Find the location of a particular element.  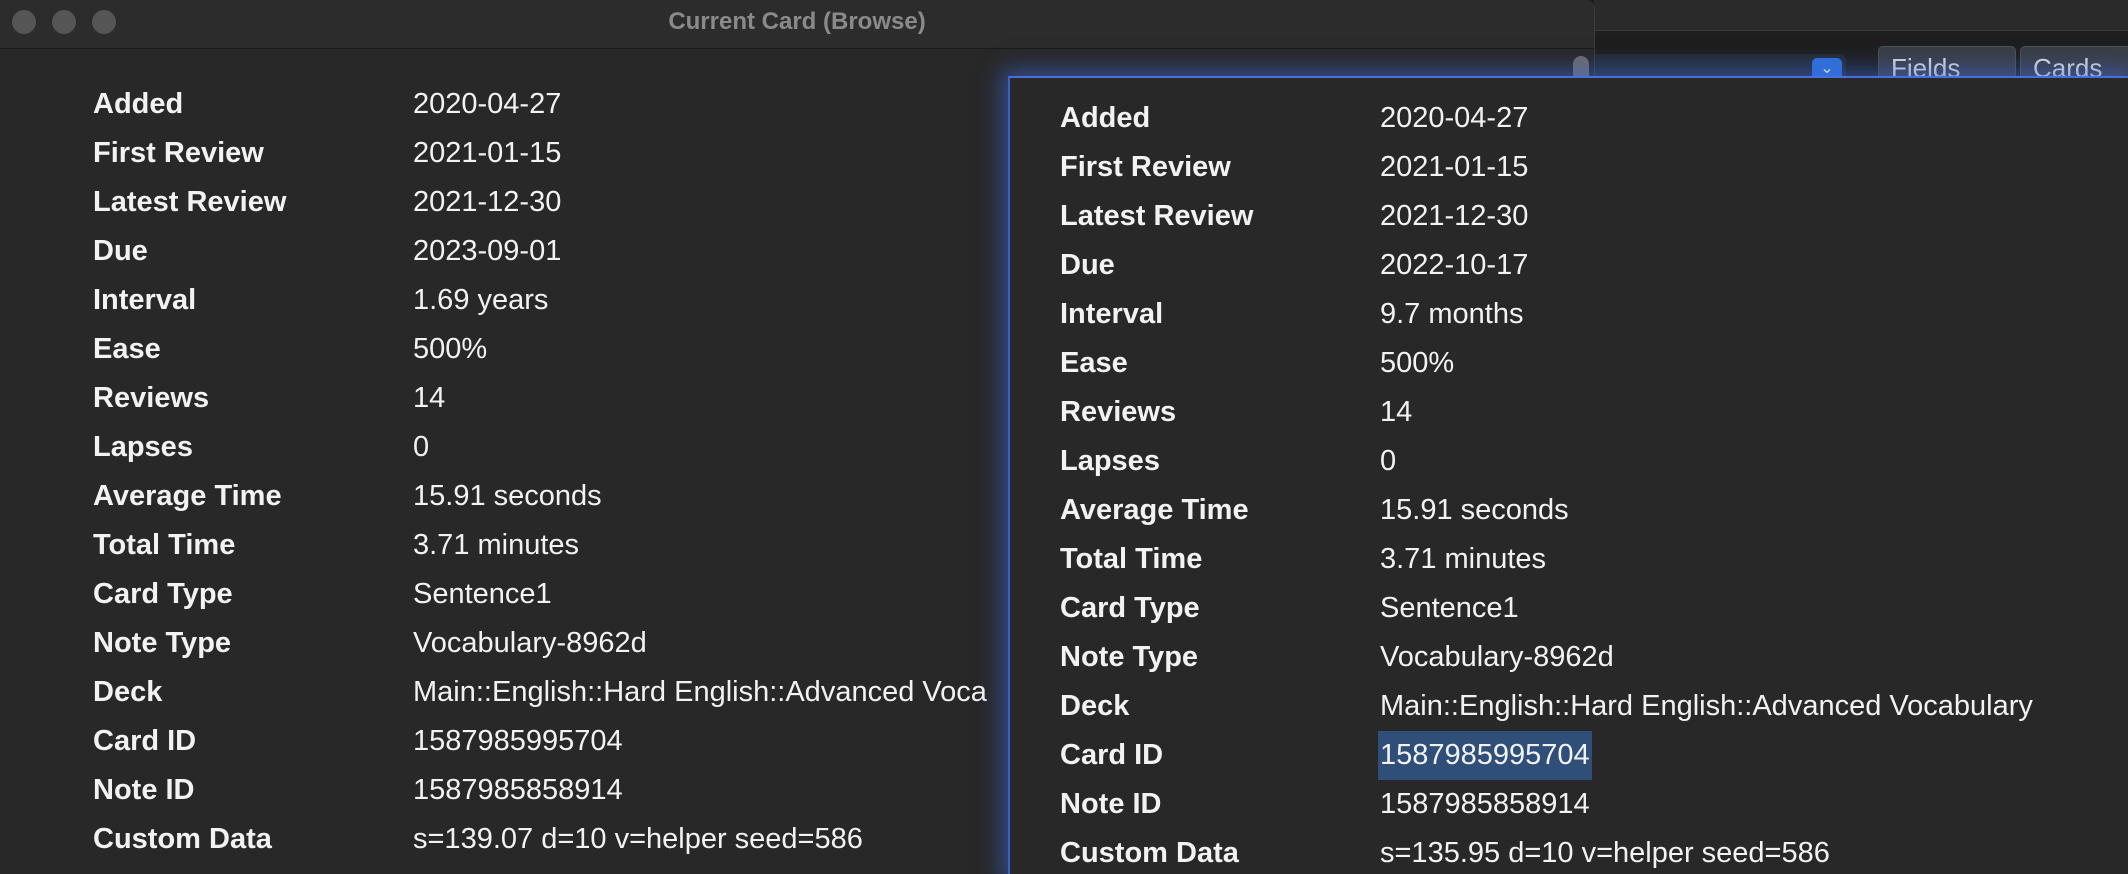

info-value: s=139.07 d=10 v=helper seed=586 is located at coordinates (638, 839).